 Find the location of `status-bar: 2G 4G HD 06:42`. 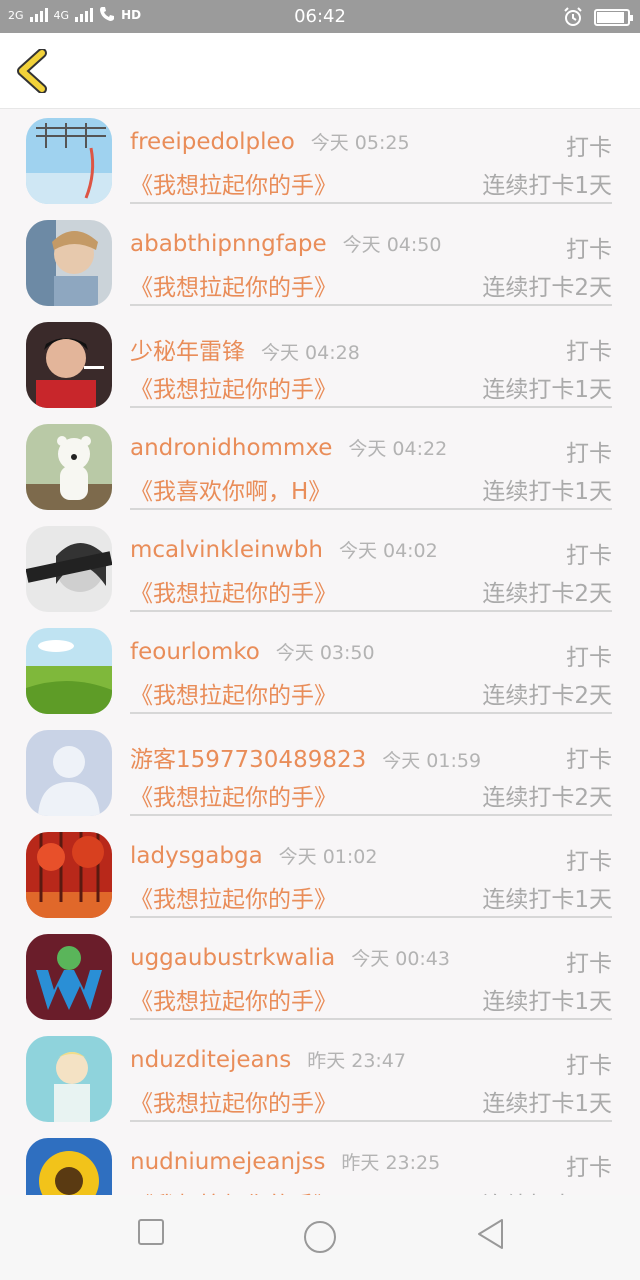

status-bar: 2G 4G HD 06:42 is located at coordinates (320, 16).